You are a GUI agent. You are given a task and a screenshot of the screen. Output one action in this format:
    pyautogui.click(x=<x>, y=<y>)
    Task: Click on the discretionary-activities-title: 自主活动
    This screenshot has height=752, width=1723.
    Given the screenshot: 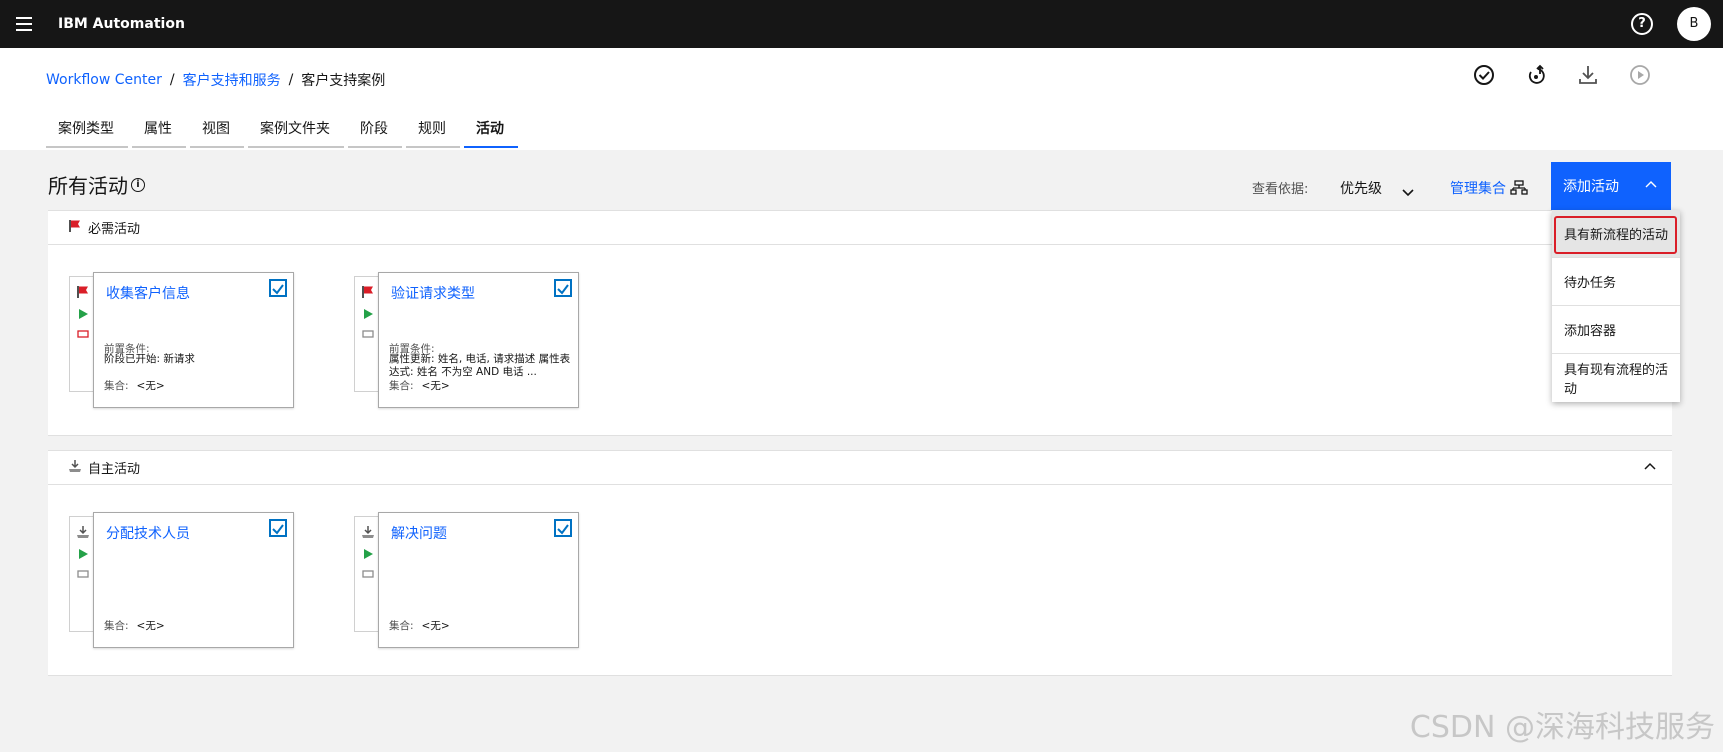 What is the action you would take?
    pyautogui.click(x=114, y=469)
    